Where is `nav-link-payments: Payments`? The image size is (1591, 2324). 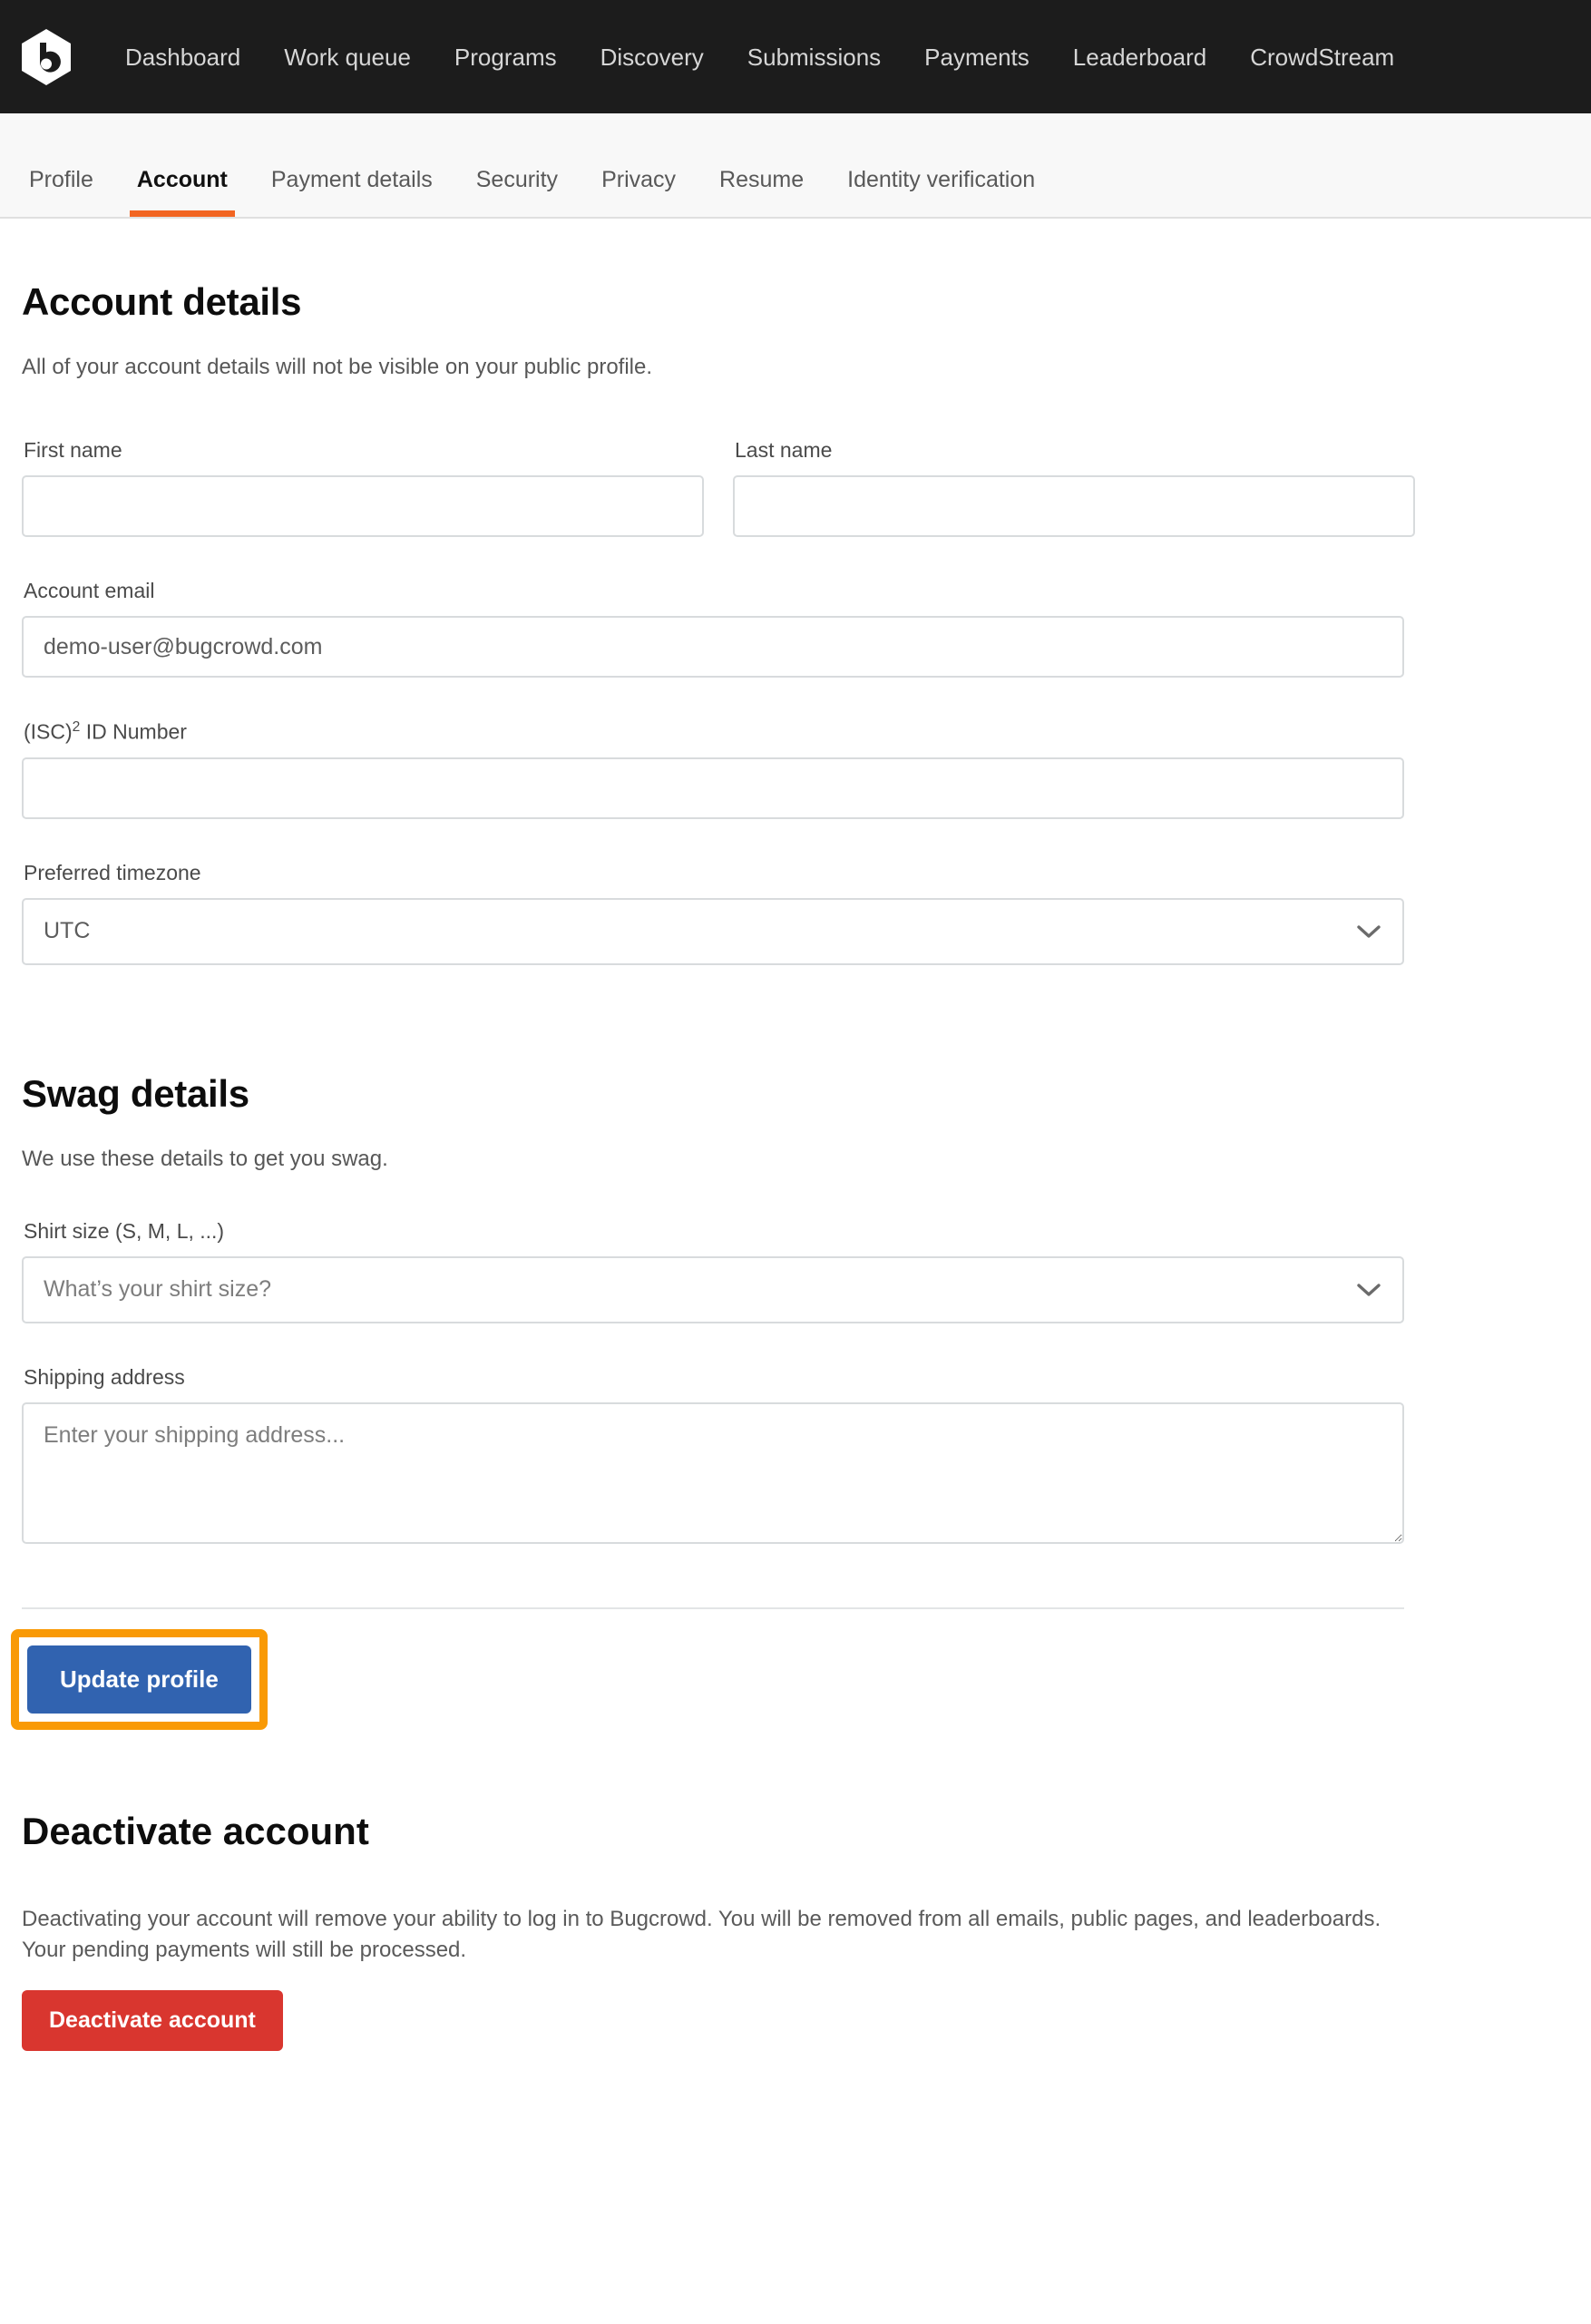 nav-link-payments: Payments is located at coordinates (977, 57).